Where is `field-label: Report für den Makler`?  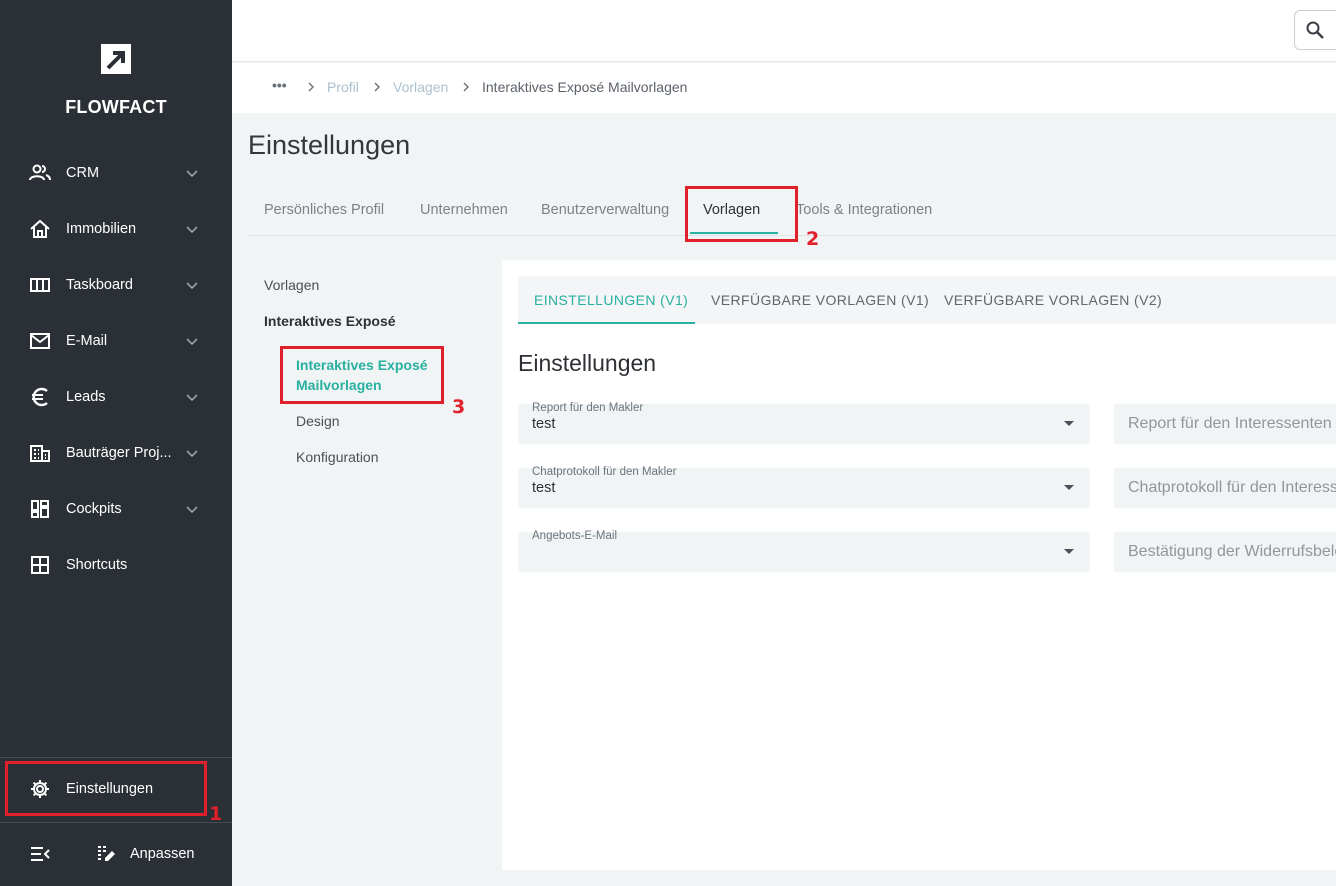 field-label: Report für den Makler is located at coordinates (588, 408).